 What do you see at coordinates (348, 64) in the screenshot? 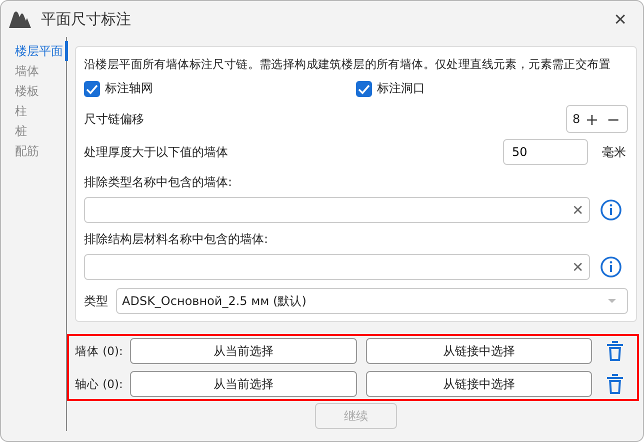
I see `description-text: 沿楼层平面所有墙体标注尺寸链。需选择构成建筑楼层的所有墙体。仅处理直线元素，元素需正交布置` at bounding box center [348, 64].